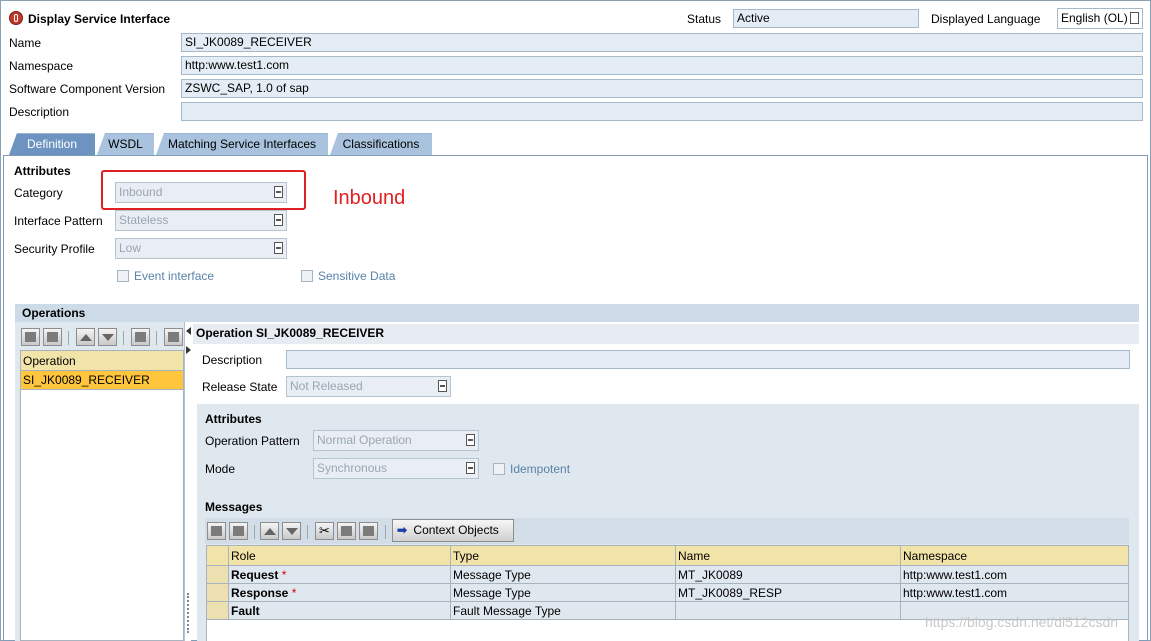 This screenshot has height=641, width=1151. I want to click on role-value: Request, so click(255, 574).